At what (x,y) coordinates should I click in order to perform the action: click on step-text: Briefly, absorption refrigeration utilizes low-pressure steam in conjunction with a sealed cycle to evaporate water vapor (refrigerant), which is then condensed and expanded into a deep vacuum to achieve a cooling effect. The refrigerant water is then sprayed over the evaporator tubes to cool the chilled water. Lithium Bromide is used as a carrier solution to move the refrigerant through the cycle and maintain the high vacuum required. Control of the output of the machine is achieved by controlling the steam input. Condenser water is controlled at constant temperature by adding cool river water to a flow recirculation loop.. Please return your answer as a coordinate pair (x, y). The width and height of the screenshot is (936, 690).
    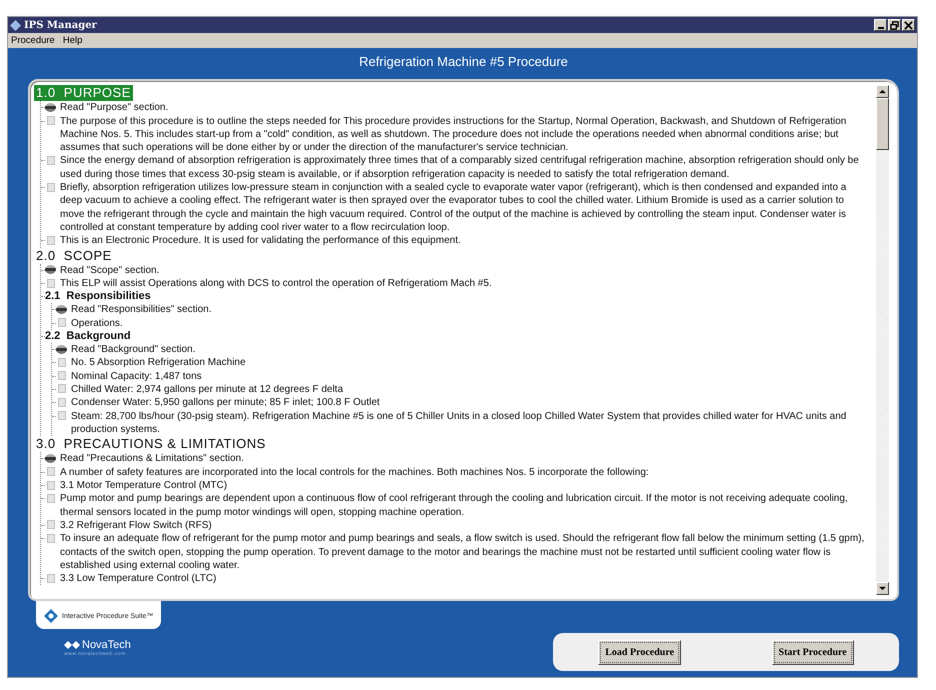
    Looking at the image, I should click on (454, 207).